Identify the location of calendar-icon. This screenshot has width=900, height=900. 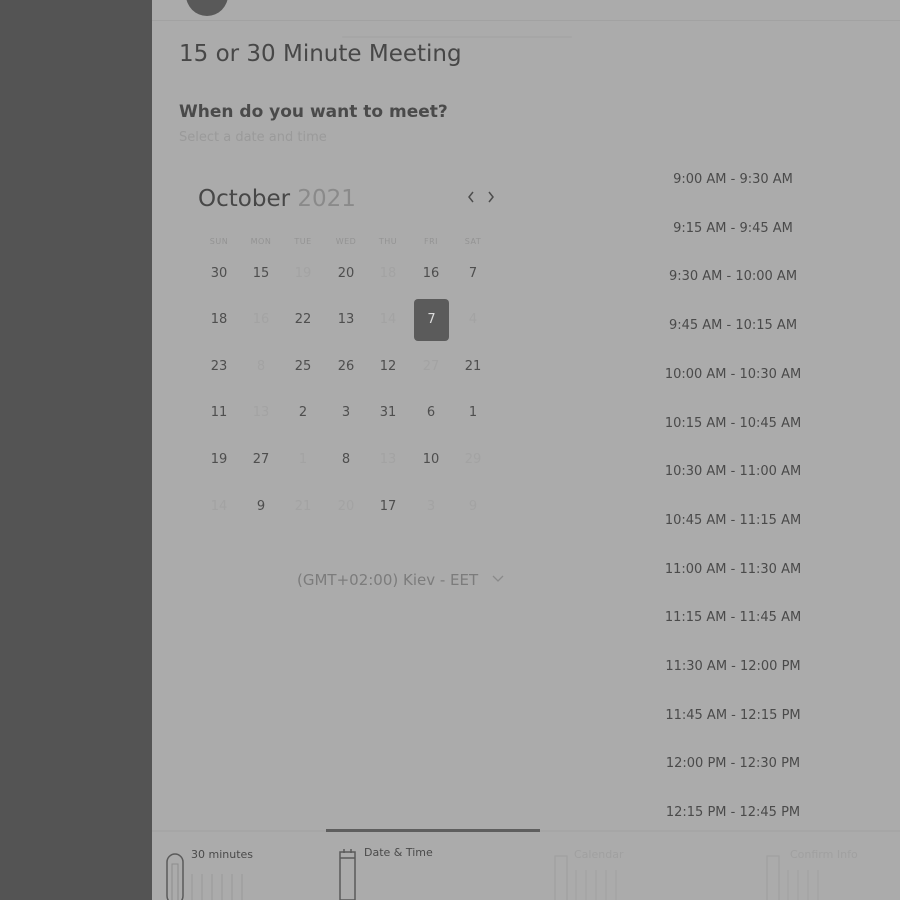
(347, 874).